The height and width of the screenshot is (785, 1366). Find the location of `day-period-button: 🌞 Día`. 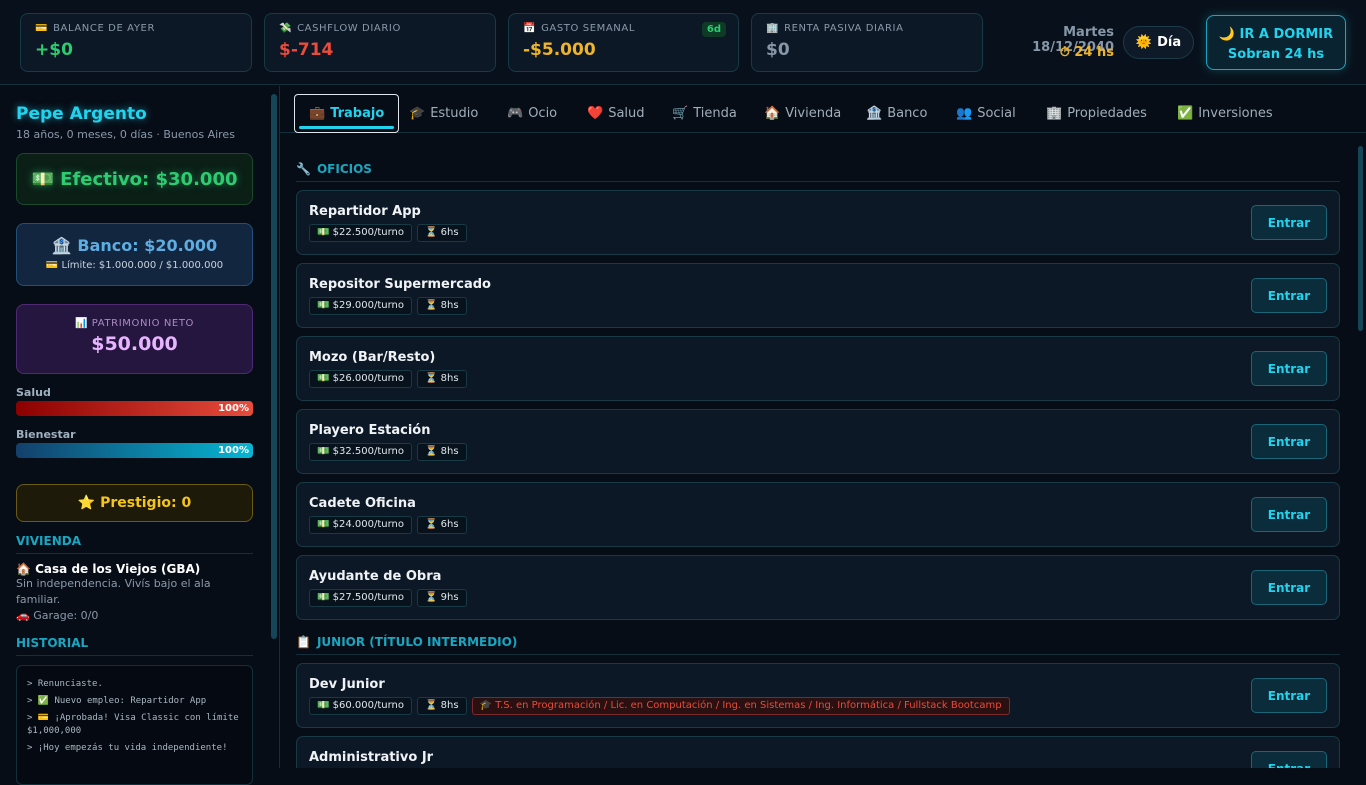

day-period-button: 🌞 Día is located at coordinates (1158, 42).